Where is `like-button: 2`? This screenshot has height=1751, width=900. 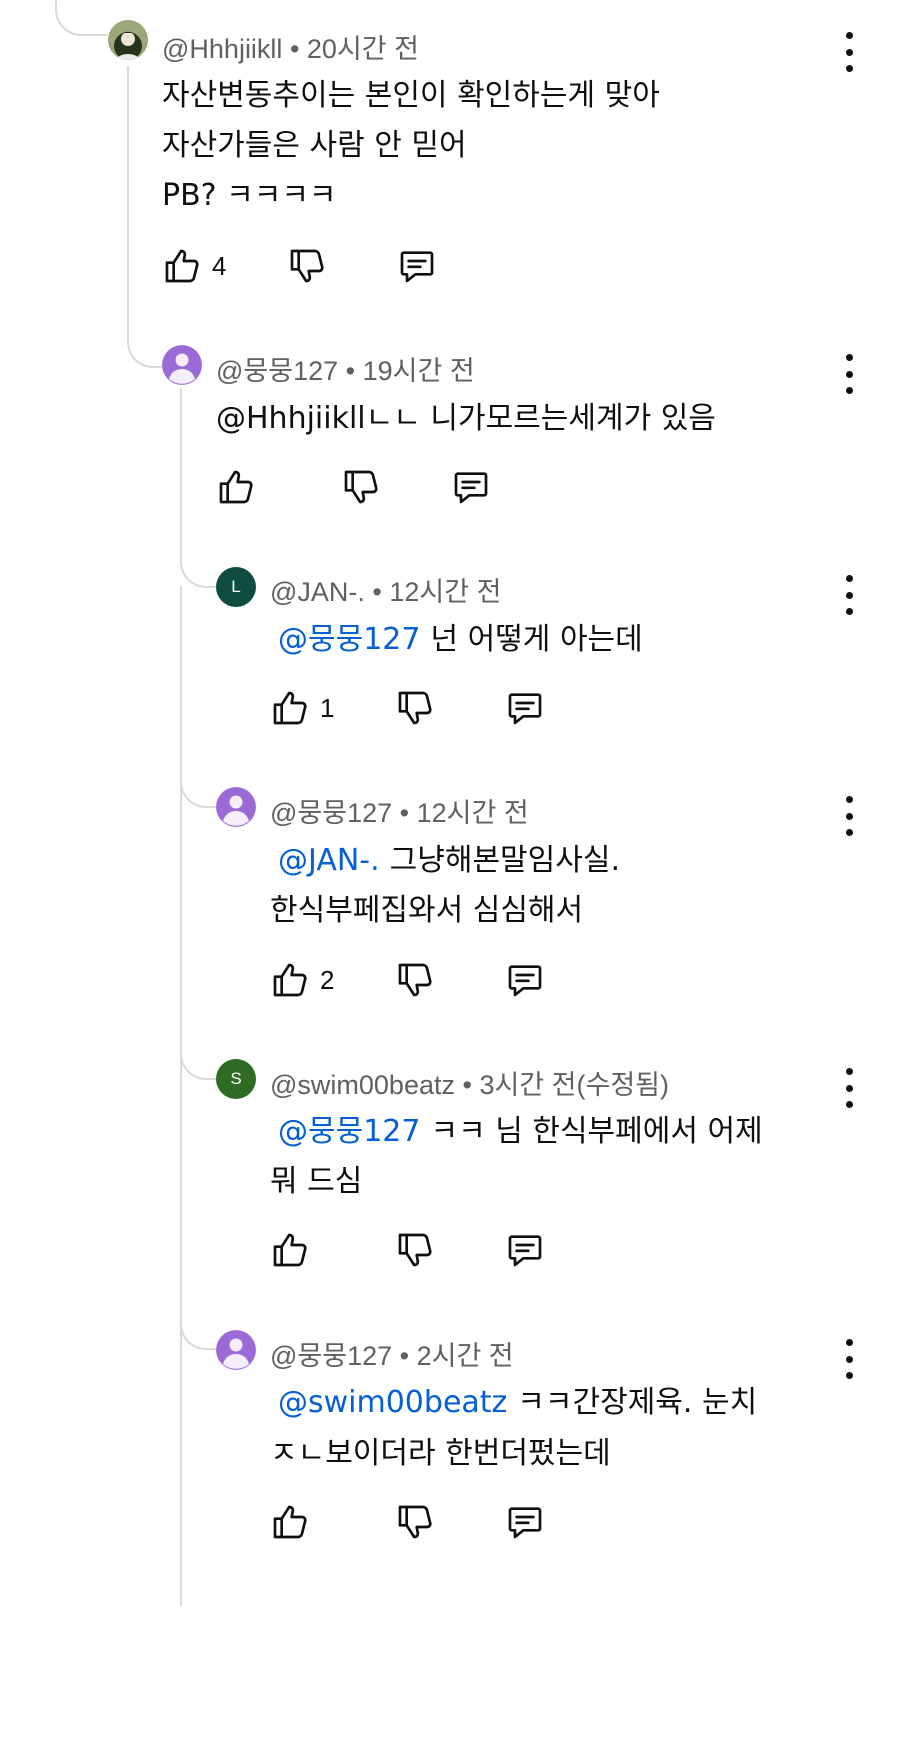
like-button: 2 is located at coordinates (302, 980).